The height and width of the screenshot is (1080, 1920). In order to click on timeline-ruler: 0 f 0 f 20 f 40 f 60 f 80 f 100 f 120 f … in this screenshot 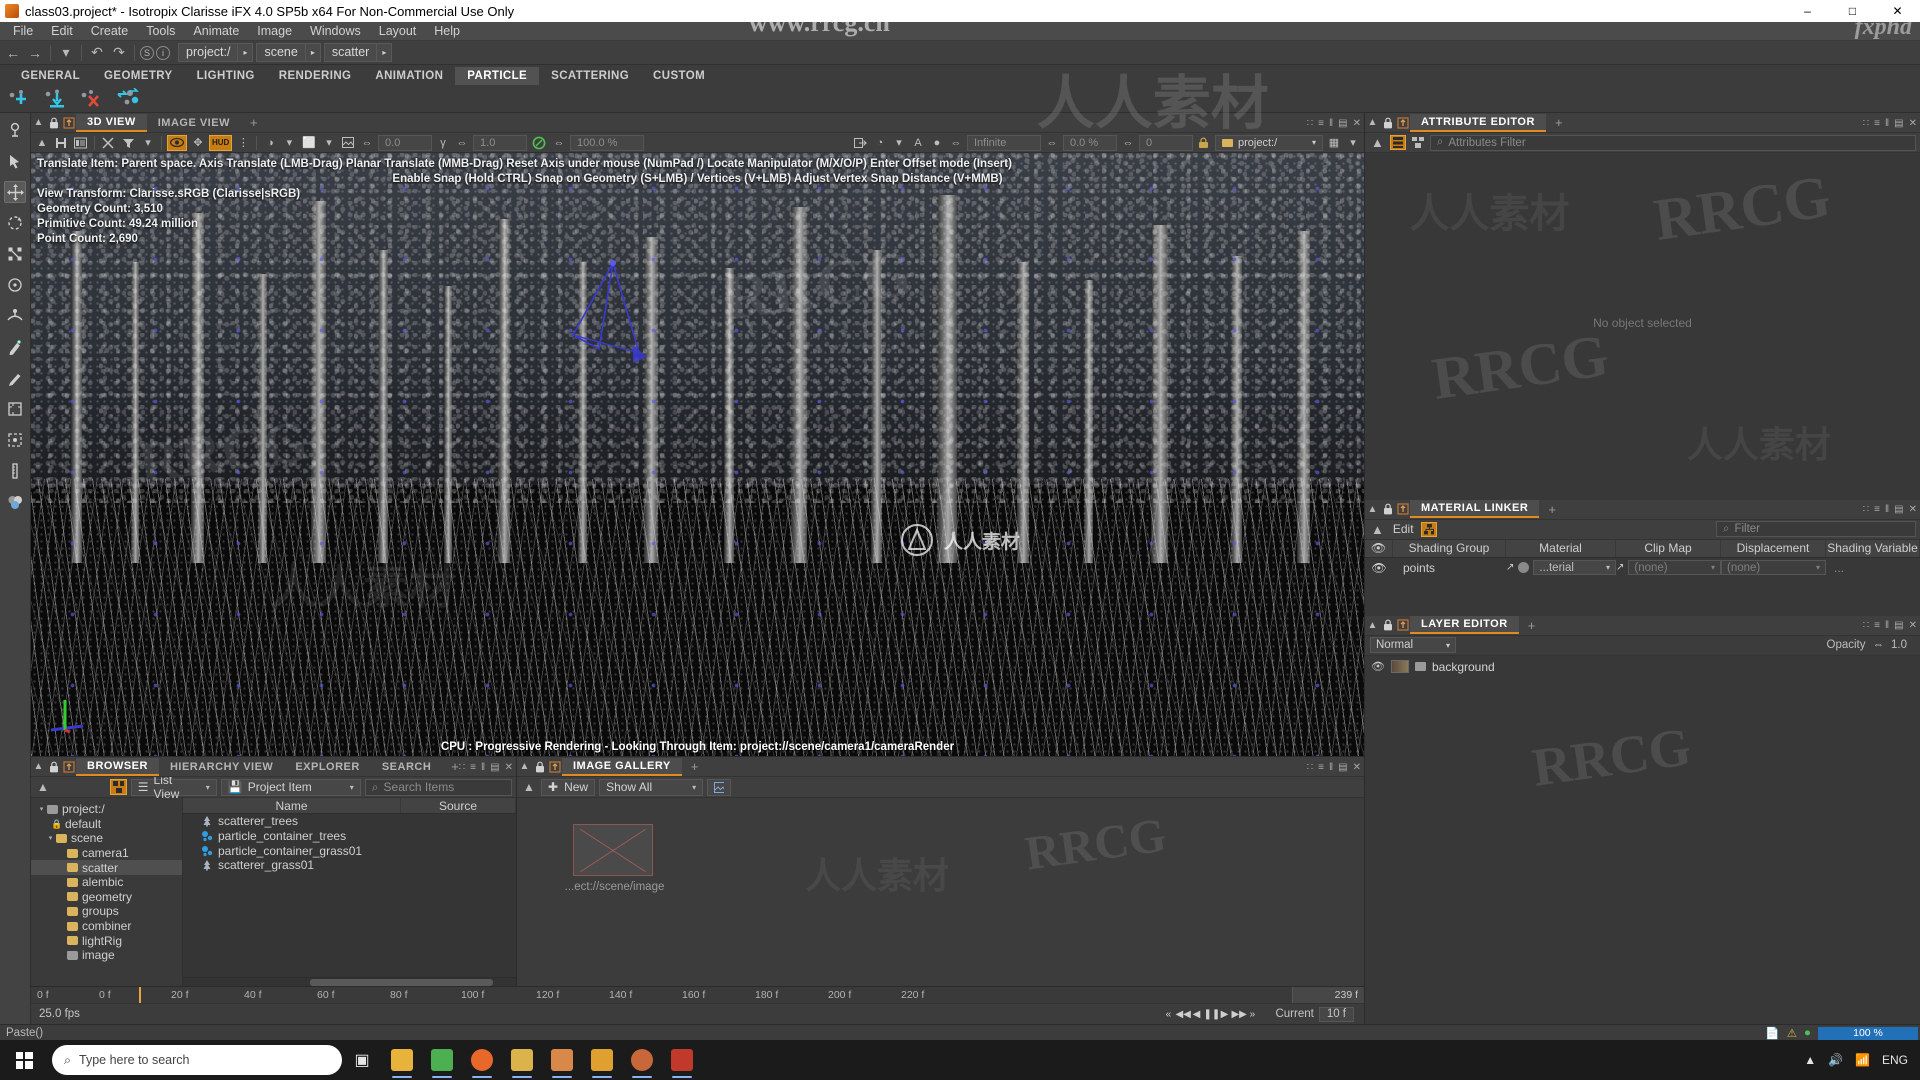, I will do `click(697, 995)`.